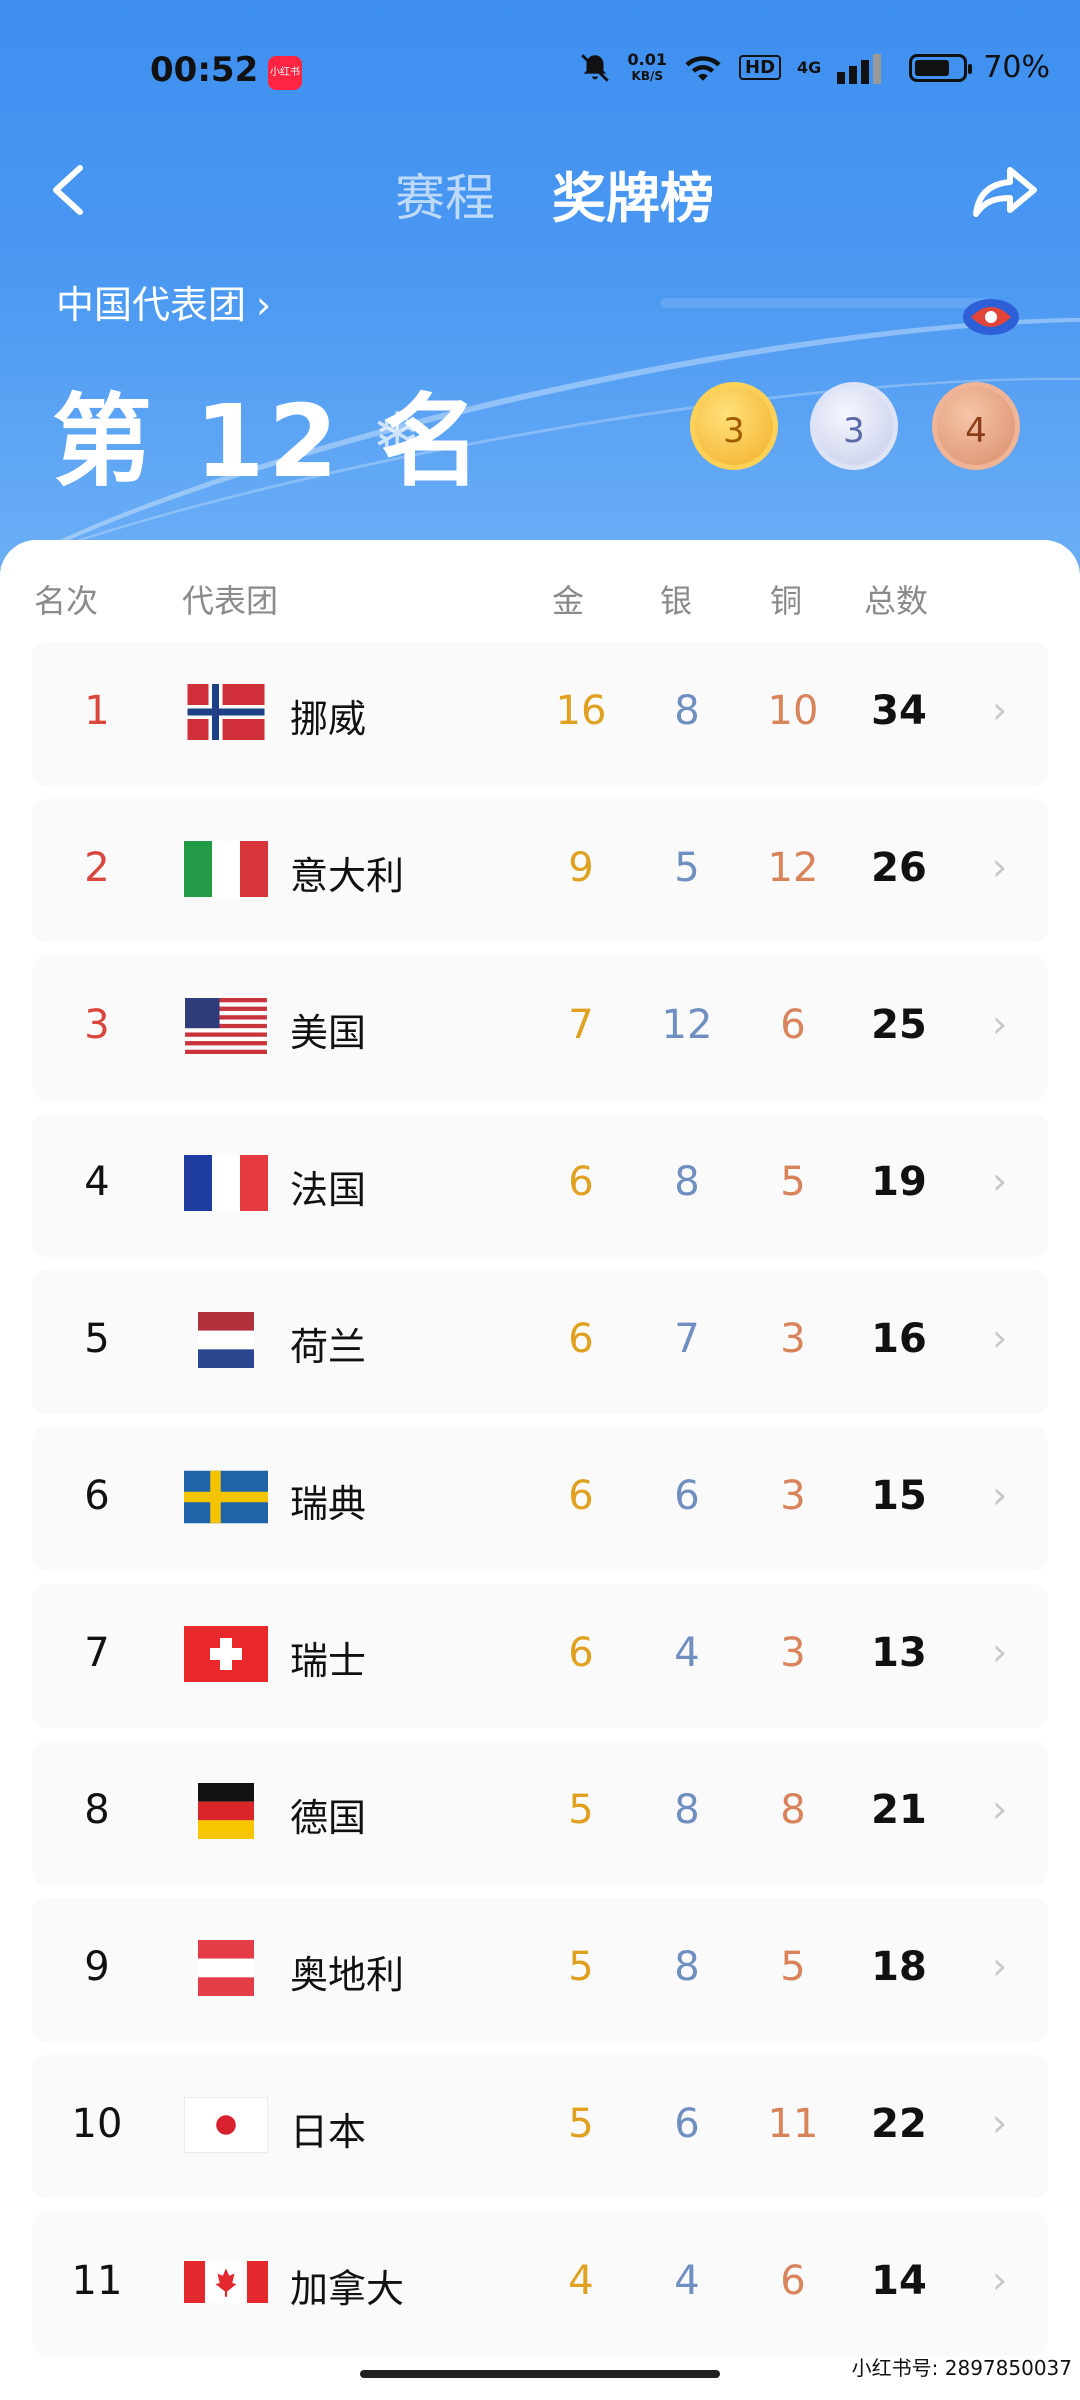 The width and height of the screenshot is (1080, 2400). Describe the element at coordinates (581, 711) in the screenshot. I see `row-gold: 16` at that location.